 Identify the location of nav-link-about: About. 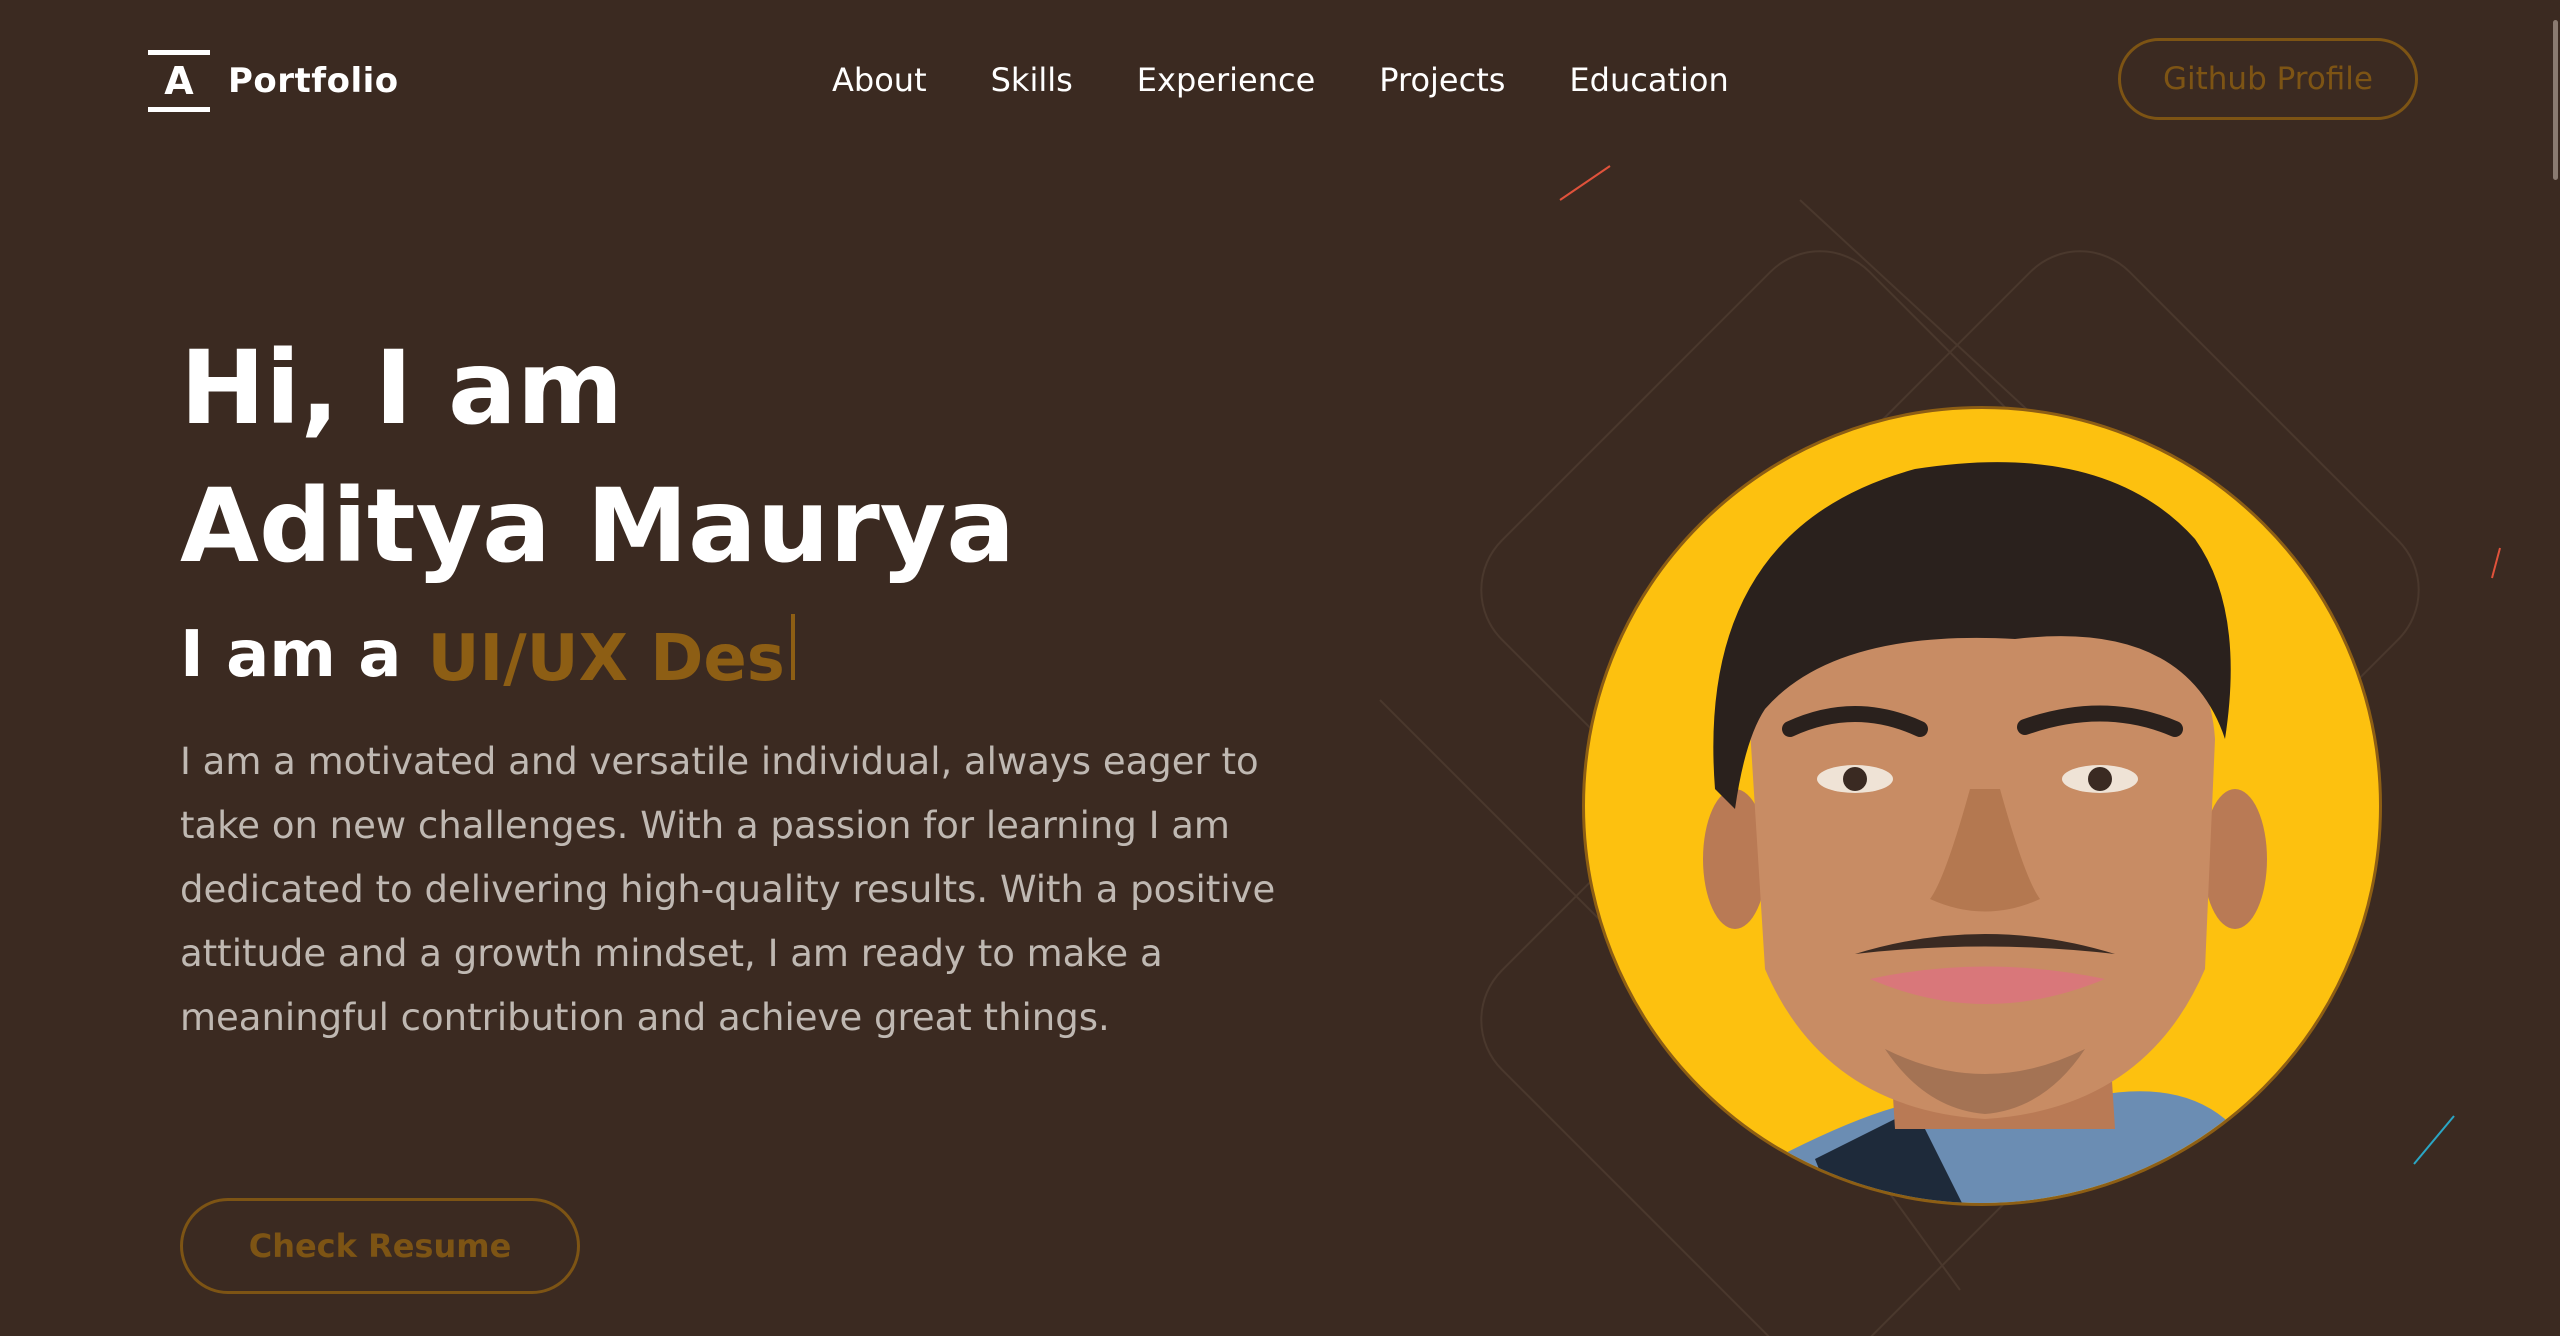
(879, 80).